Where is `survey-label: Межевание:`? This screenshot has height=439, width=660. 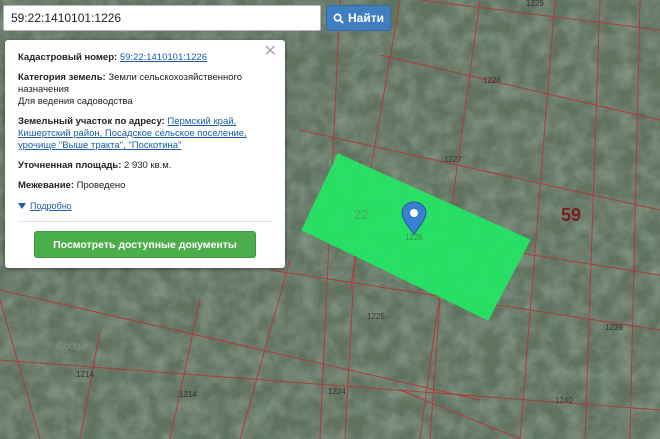
survey-label: Межевание: is located at coordinates (46, 185).